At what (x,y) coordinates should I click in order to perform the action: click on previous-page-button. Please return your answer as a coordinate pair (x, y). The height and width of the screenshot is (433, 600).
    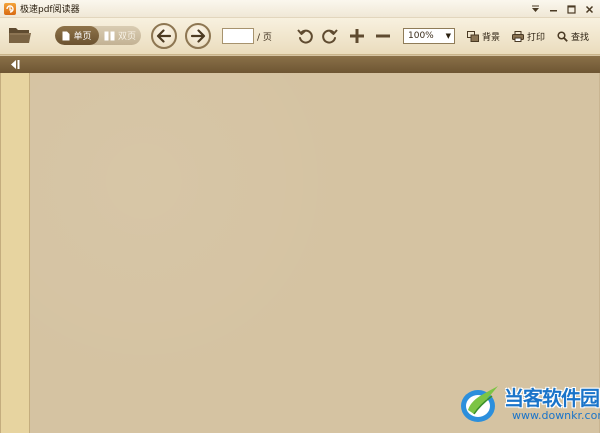
    Looking at the image, I should click on (164, 36).